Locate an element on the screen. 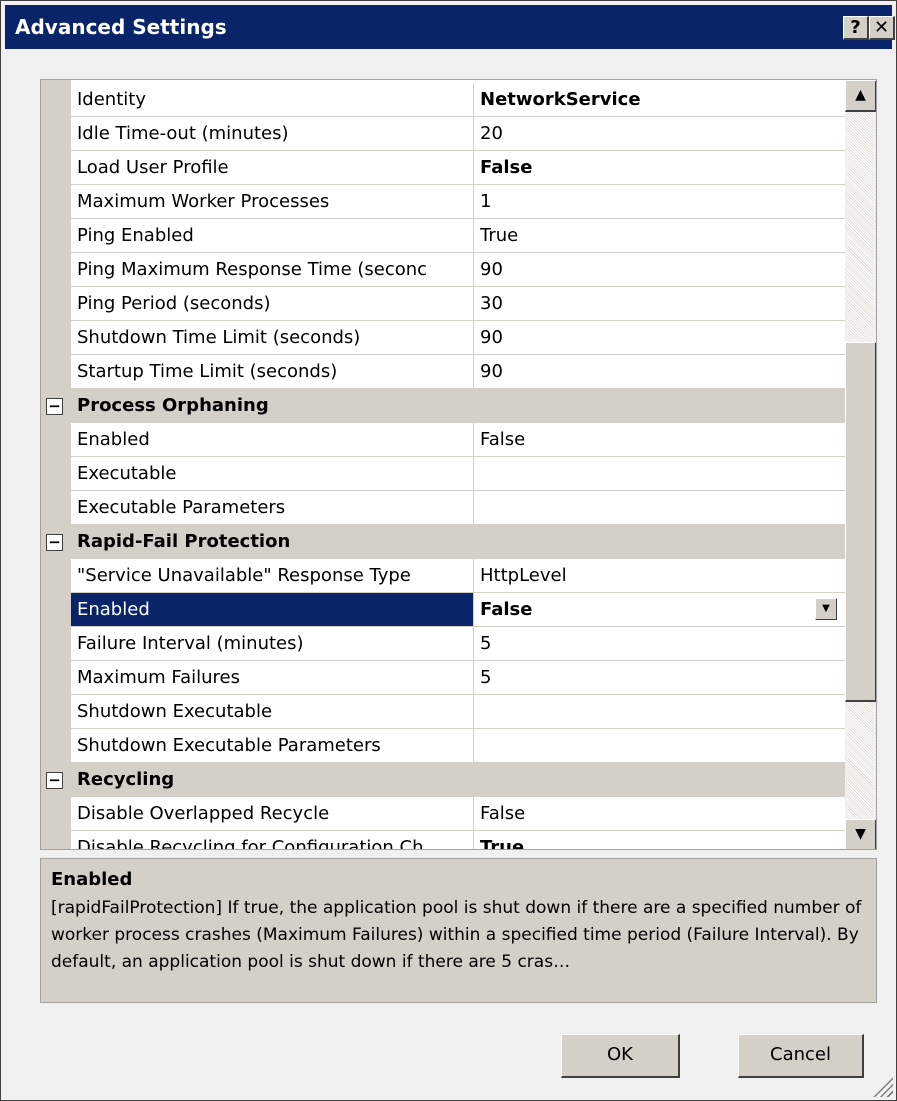 This screenshot has height=1101, width=897. property-row: Maximum Worker Processes 1 is located at coordinates (443, 202).